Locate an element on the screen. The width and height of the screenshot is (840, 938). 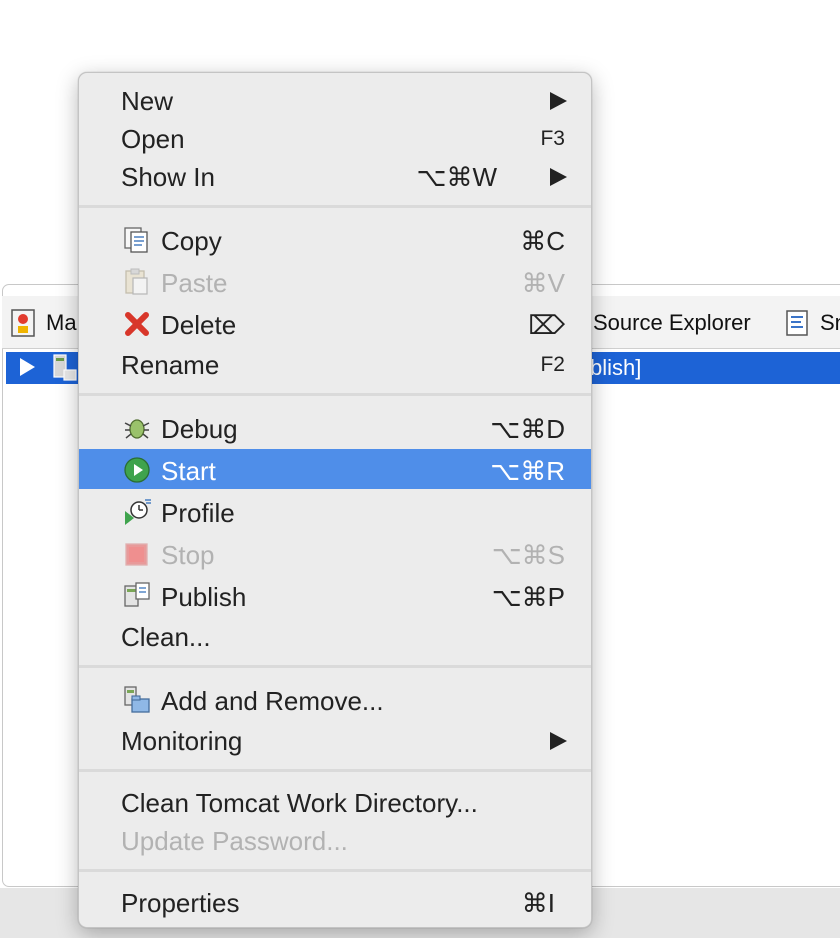
menu-item-shortcut: ⌦ is located at coordinates (546, 325).